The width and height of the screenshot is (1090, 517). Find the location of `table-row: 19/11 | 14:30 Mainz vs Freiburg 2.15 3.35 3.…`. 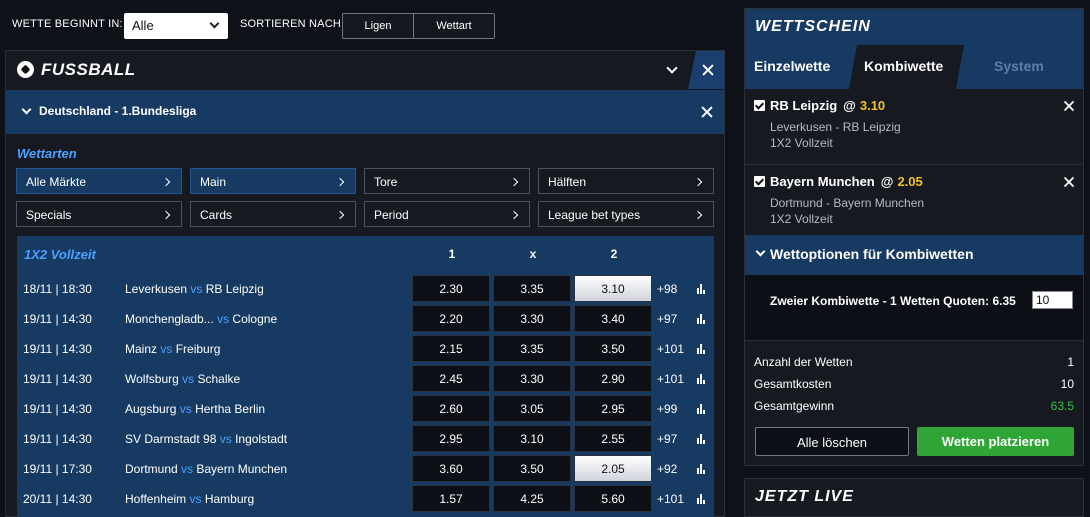

table-row: 19/11 | 14:30 Mainz vs Freiburg 2.15 3.35 3.… is located at coordinates (365, 348).